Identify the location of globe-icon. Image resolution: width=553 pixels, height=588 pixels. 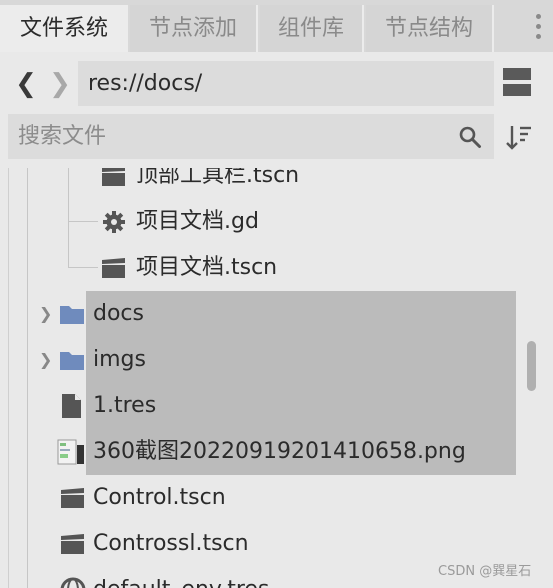
(73, 582).